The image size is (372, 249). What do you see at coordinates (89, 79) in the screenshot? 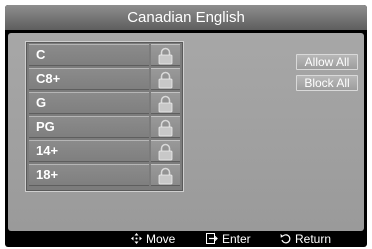
I see `rating-label: C8+` at bounding box center [89, 79].